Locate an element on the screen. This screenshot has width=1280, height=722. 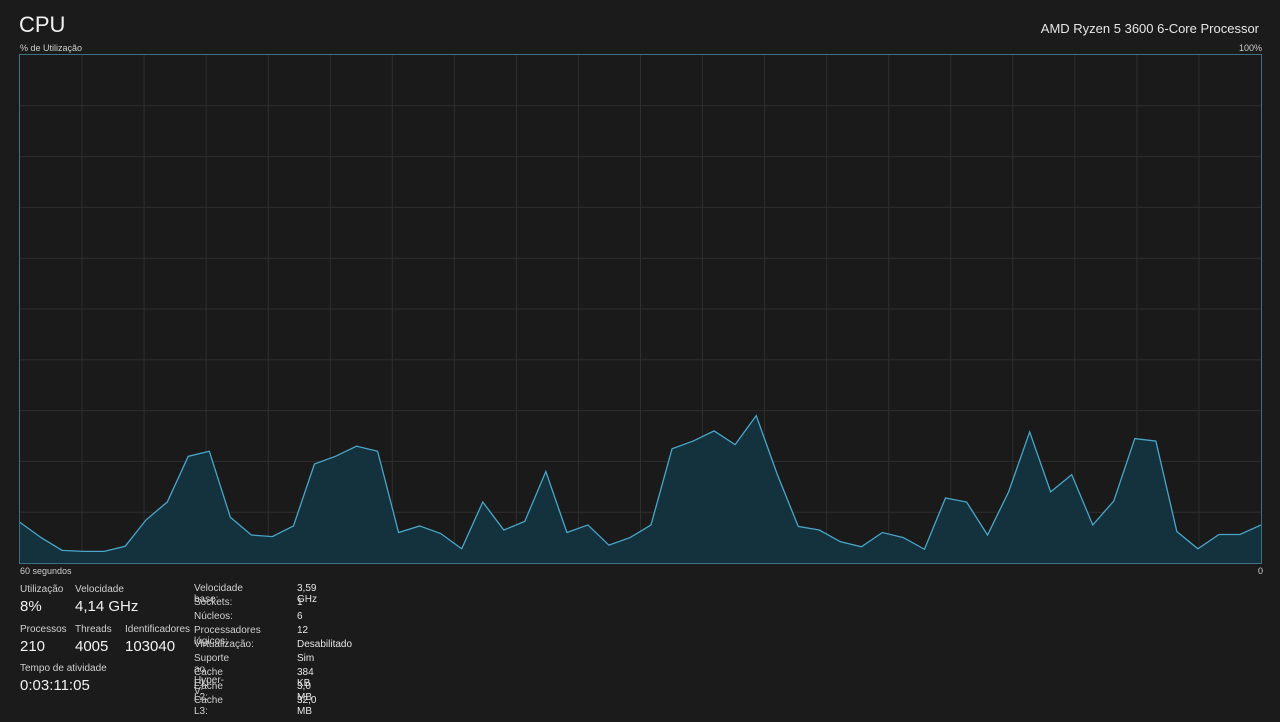
page-title: CPU is located at coordinates (42, 24).